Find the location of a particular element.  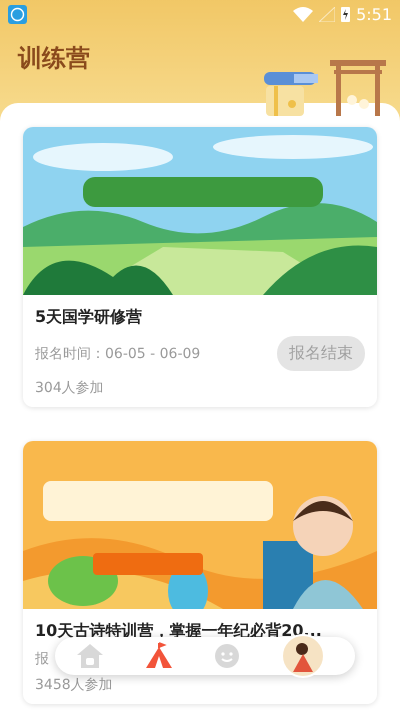

participant-count: 304人参加 is located at coordinates (70, 388).